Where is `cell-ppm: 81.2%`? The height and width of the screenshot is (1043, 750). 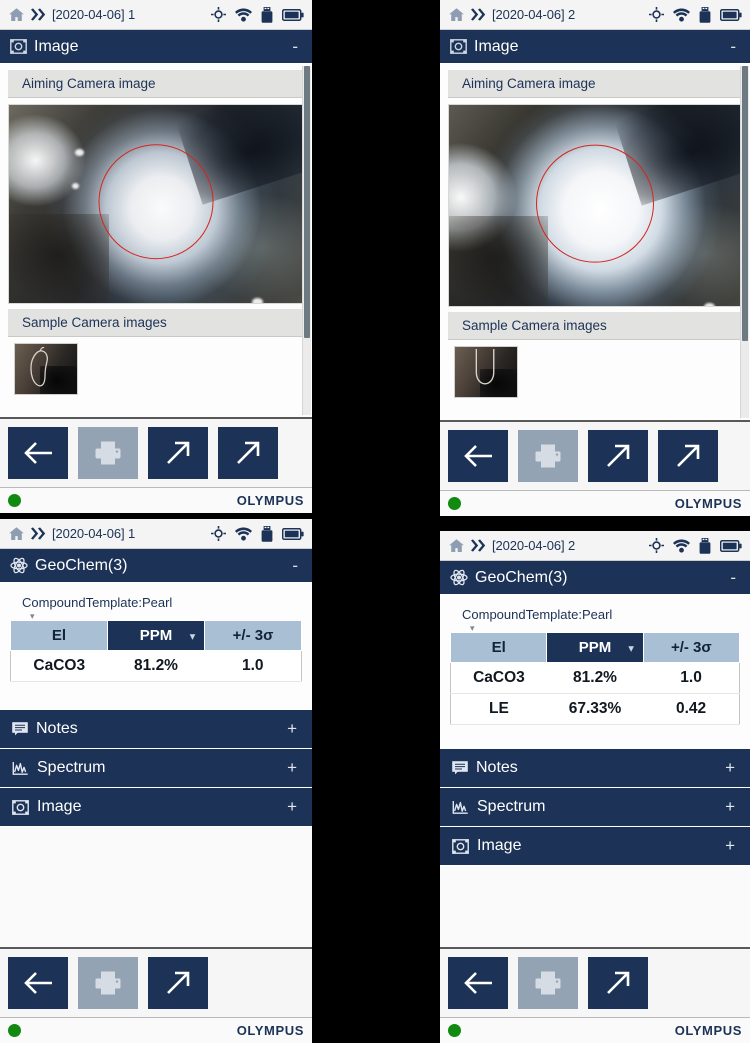
cell-ppm: 81.2% is located at coordinates (156, 666).